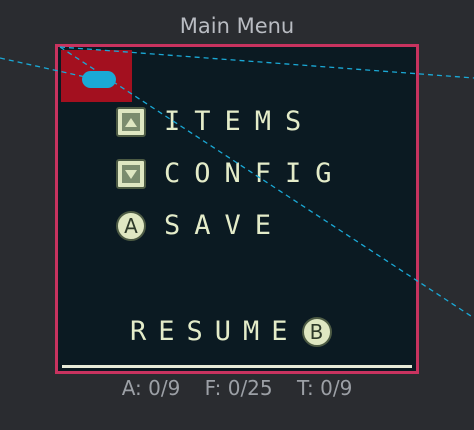 This screenshot has width=474, height=430. Describe the element at coordinates (316, 332) in the screenshot. I see `b-button-icon: B` at that location.